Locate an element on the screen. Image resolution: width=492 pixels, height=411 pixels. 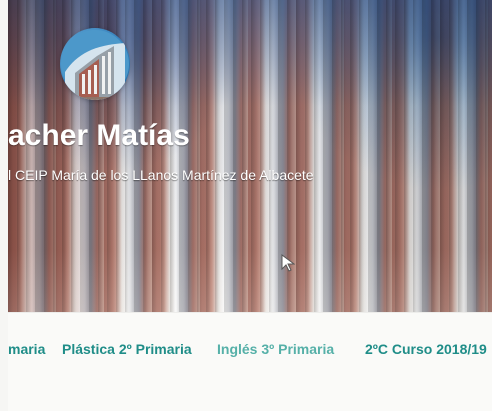
school-logo-icon is located at coordinates (95, 64).